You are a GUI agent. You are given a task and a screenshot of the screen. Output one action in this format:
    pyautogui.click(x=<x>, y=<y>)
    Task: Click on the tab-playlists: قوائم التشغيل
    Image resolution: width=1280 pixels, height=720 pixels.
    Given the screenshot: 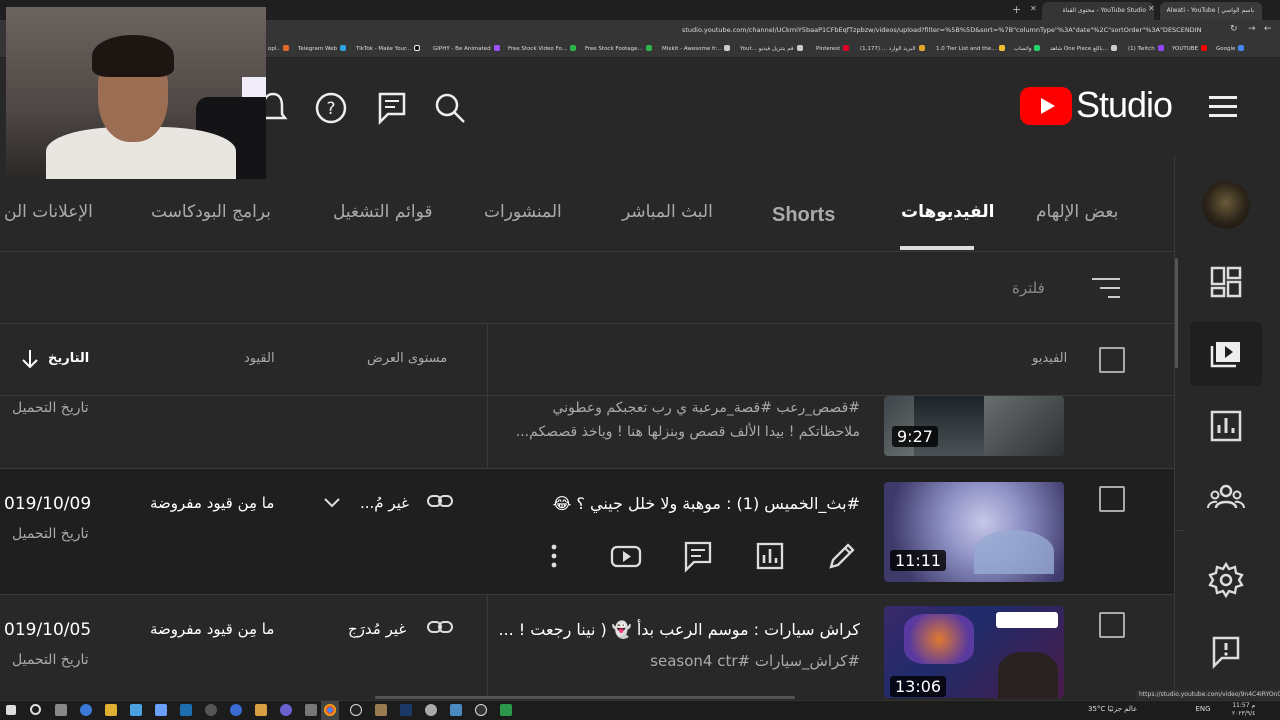 What is the action you would take?
    pyautogui.click(x=383, y=212)
    